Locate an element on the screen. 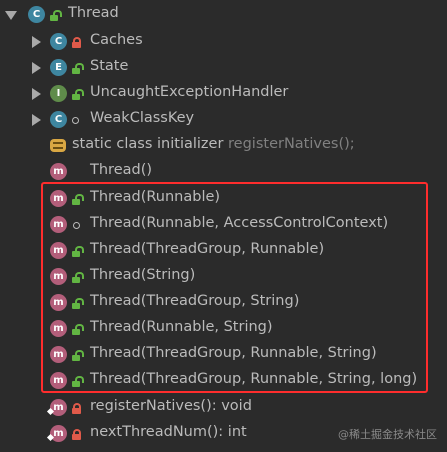 The width and height of the screenshot is (447, 452). tree-item-caches: C Caches is located at coordinates (223, 42).